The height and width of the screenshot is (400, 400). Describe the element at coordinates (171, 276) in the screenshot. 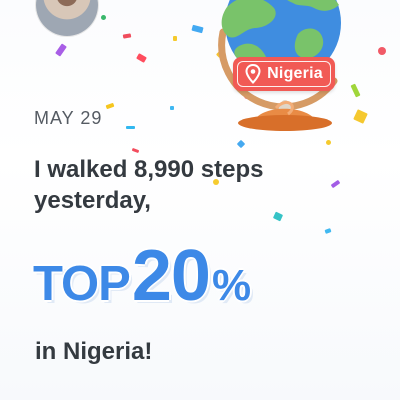

I see `rank-value: 20` at that location.